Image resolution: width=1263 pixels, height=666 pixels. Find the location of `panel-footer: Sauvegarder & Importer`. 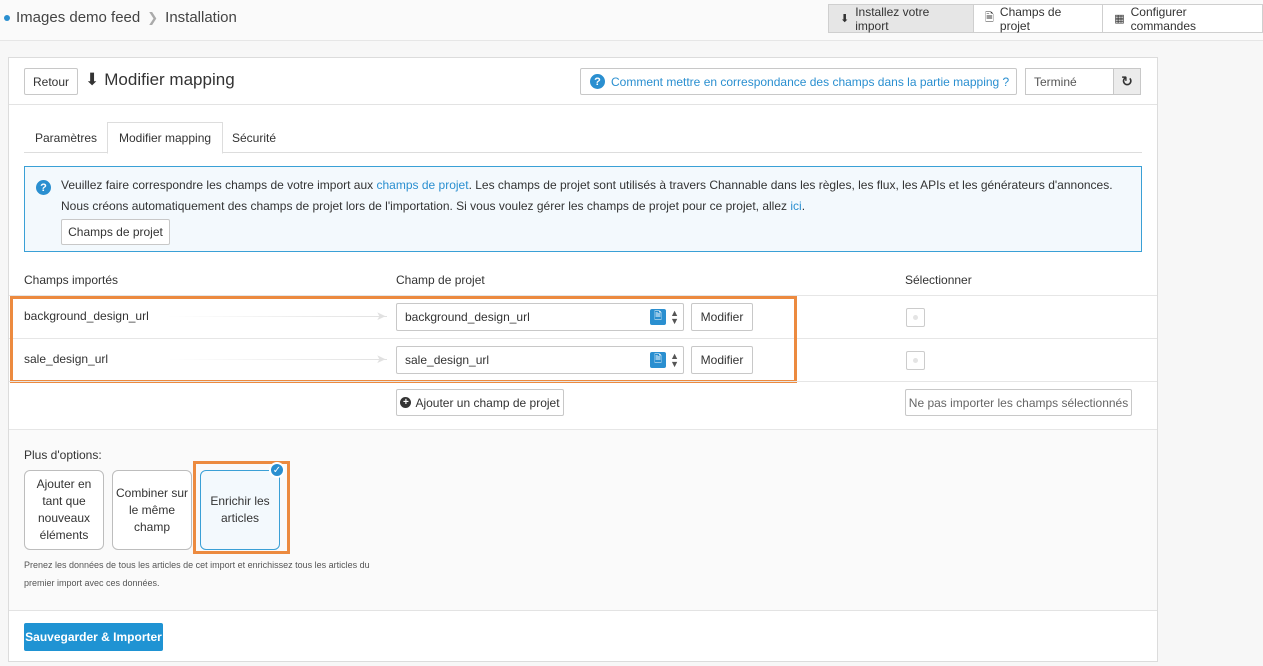

panel-footer: Sauvegarder & Importer is located at coordinates (583, 636).